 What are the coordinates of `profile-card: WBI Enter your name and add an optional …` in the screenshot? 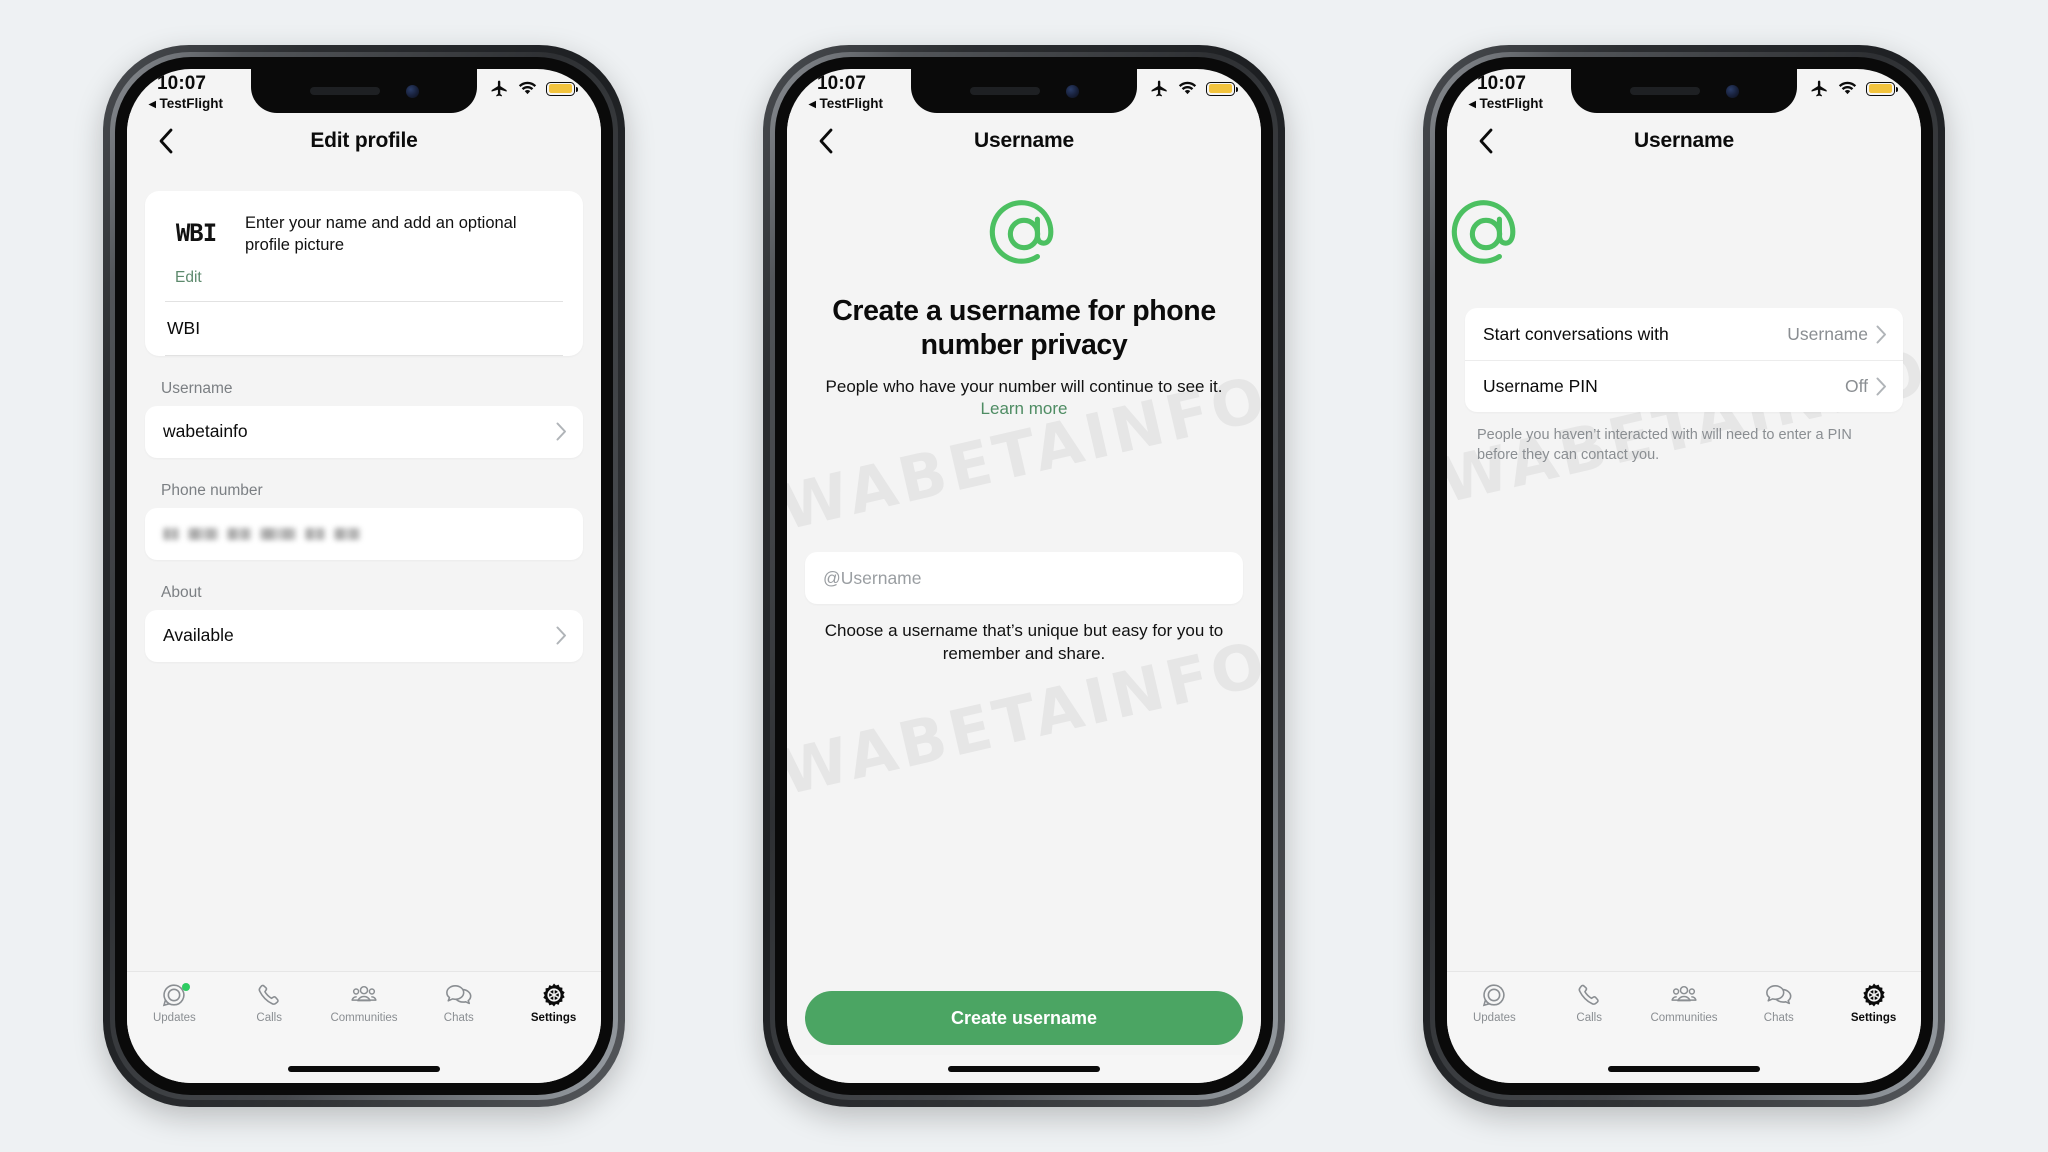 It's located at (364, 273).